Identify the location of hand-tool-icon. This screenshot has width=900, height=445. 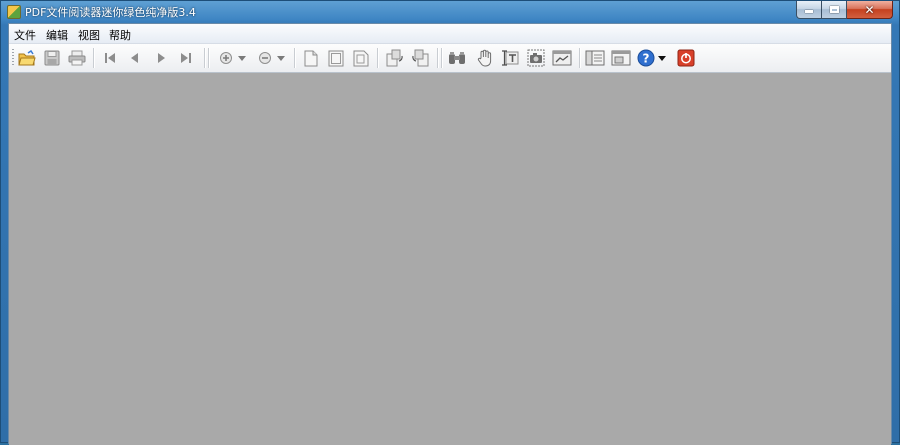
(484, 58).